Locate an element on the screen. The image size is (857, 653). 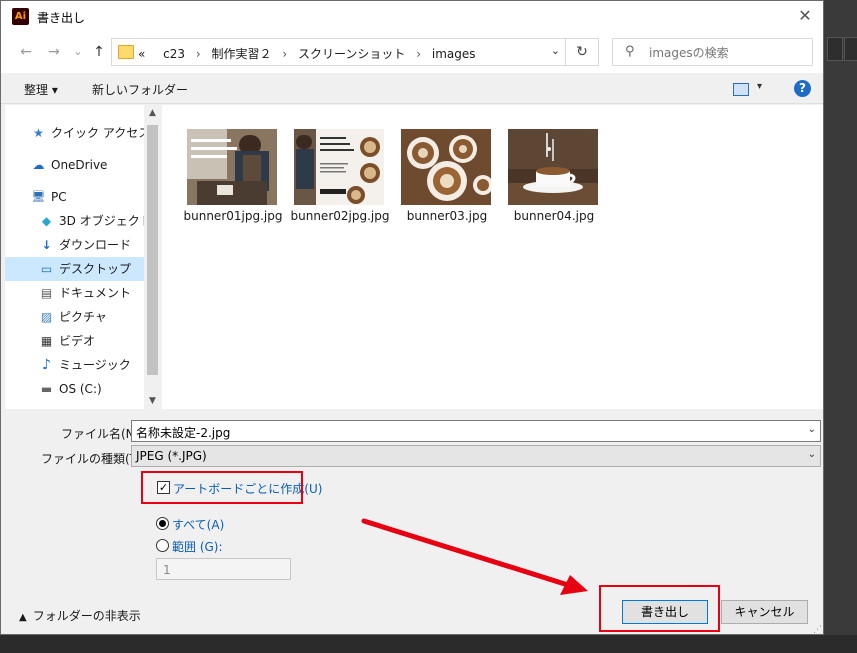
background-app-strip-bottom is located at coordinates (428, 644).